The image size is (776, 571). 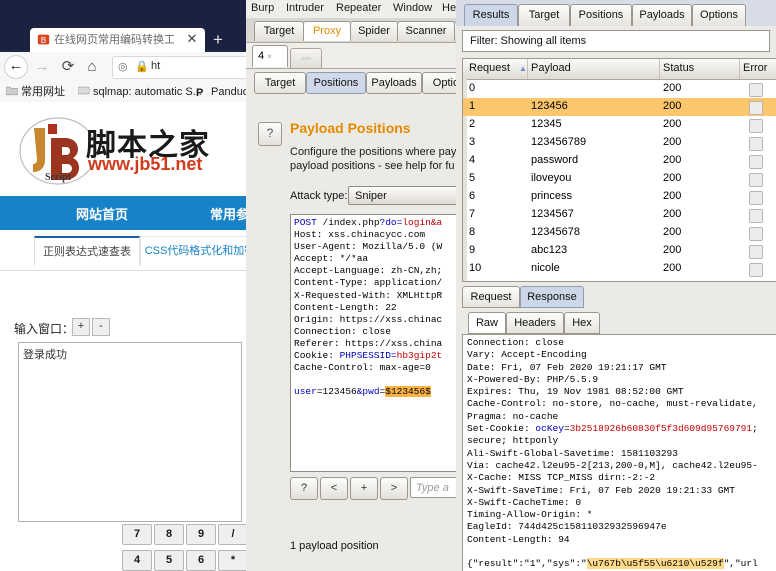 I want to click on calc-key-divide: /, so click(x=233, y=534).